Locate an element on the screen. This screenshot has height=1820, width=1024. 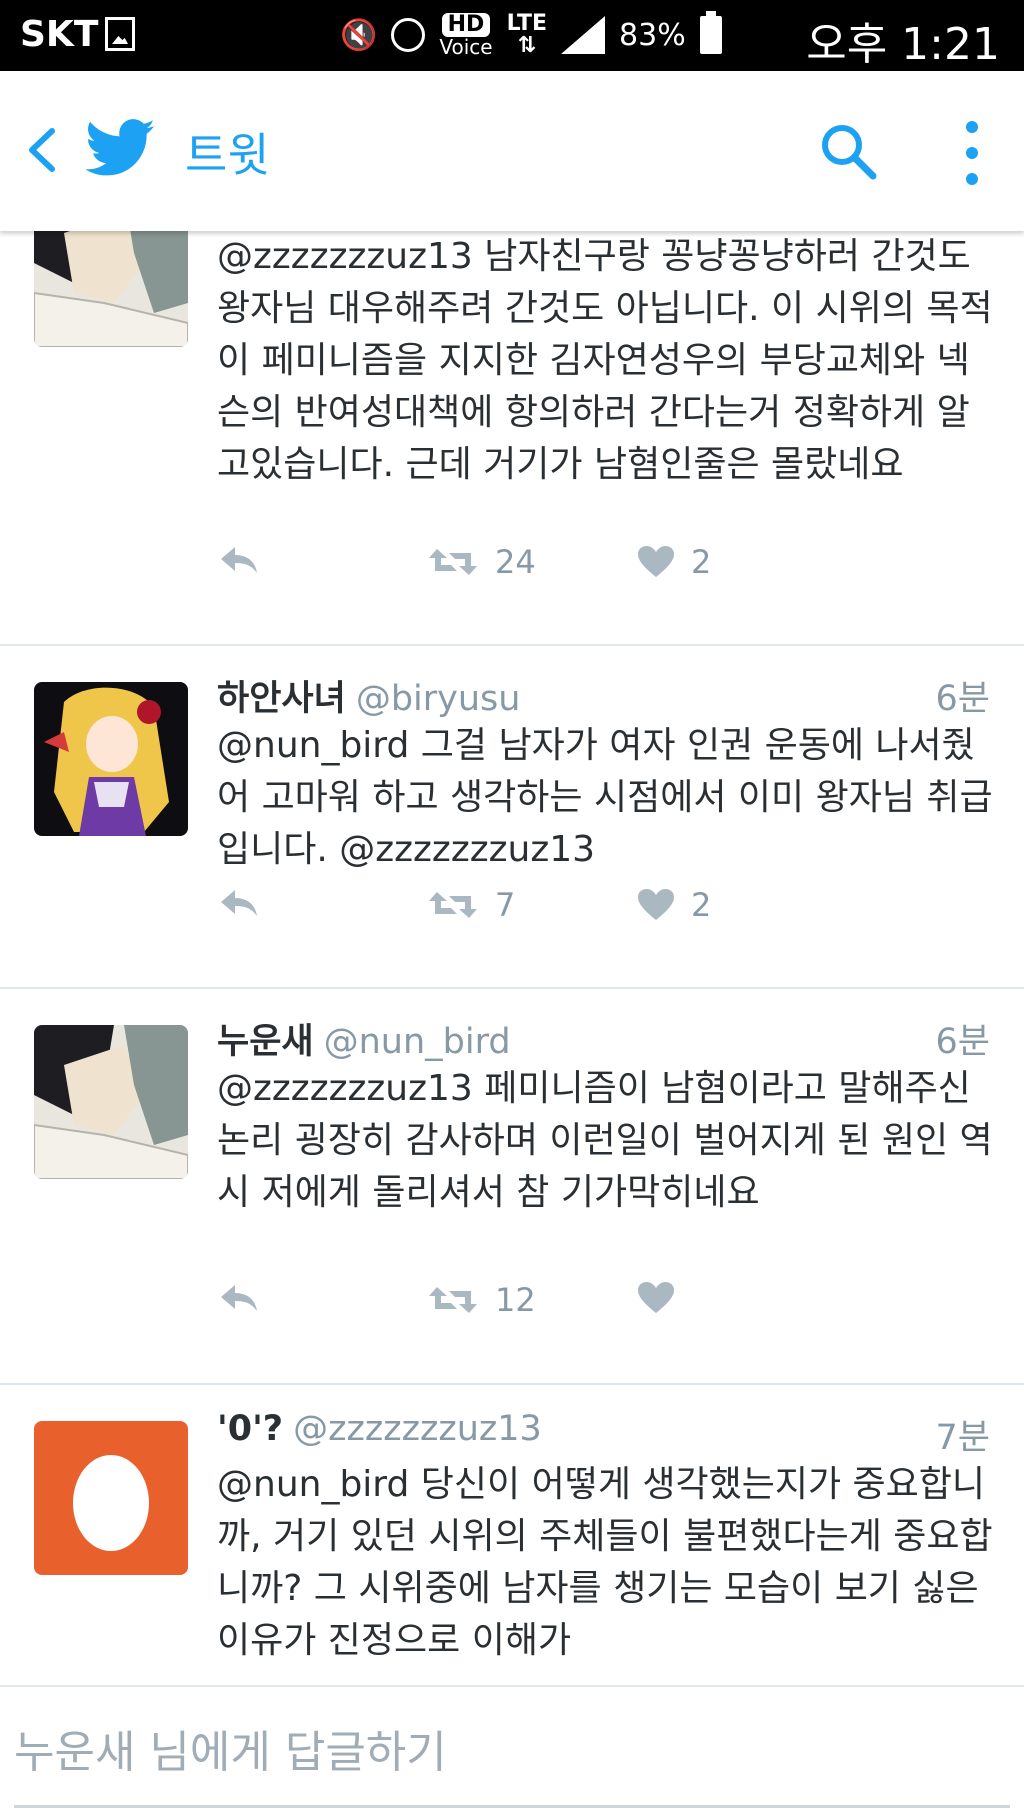
egg-avatar-icon is located at coordinates (111, 1498).